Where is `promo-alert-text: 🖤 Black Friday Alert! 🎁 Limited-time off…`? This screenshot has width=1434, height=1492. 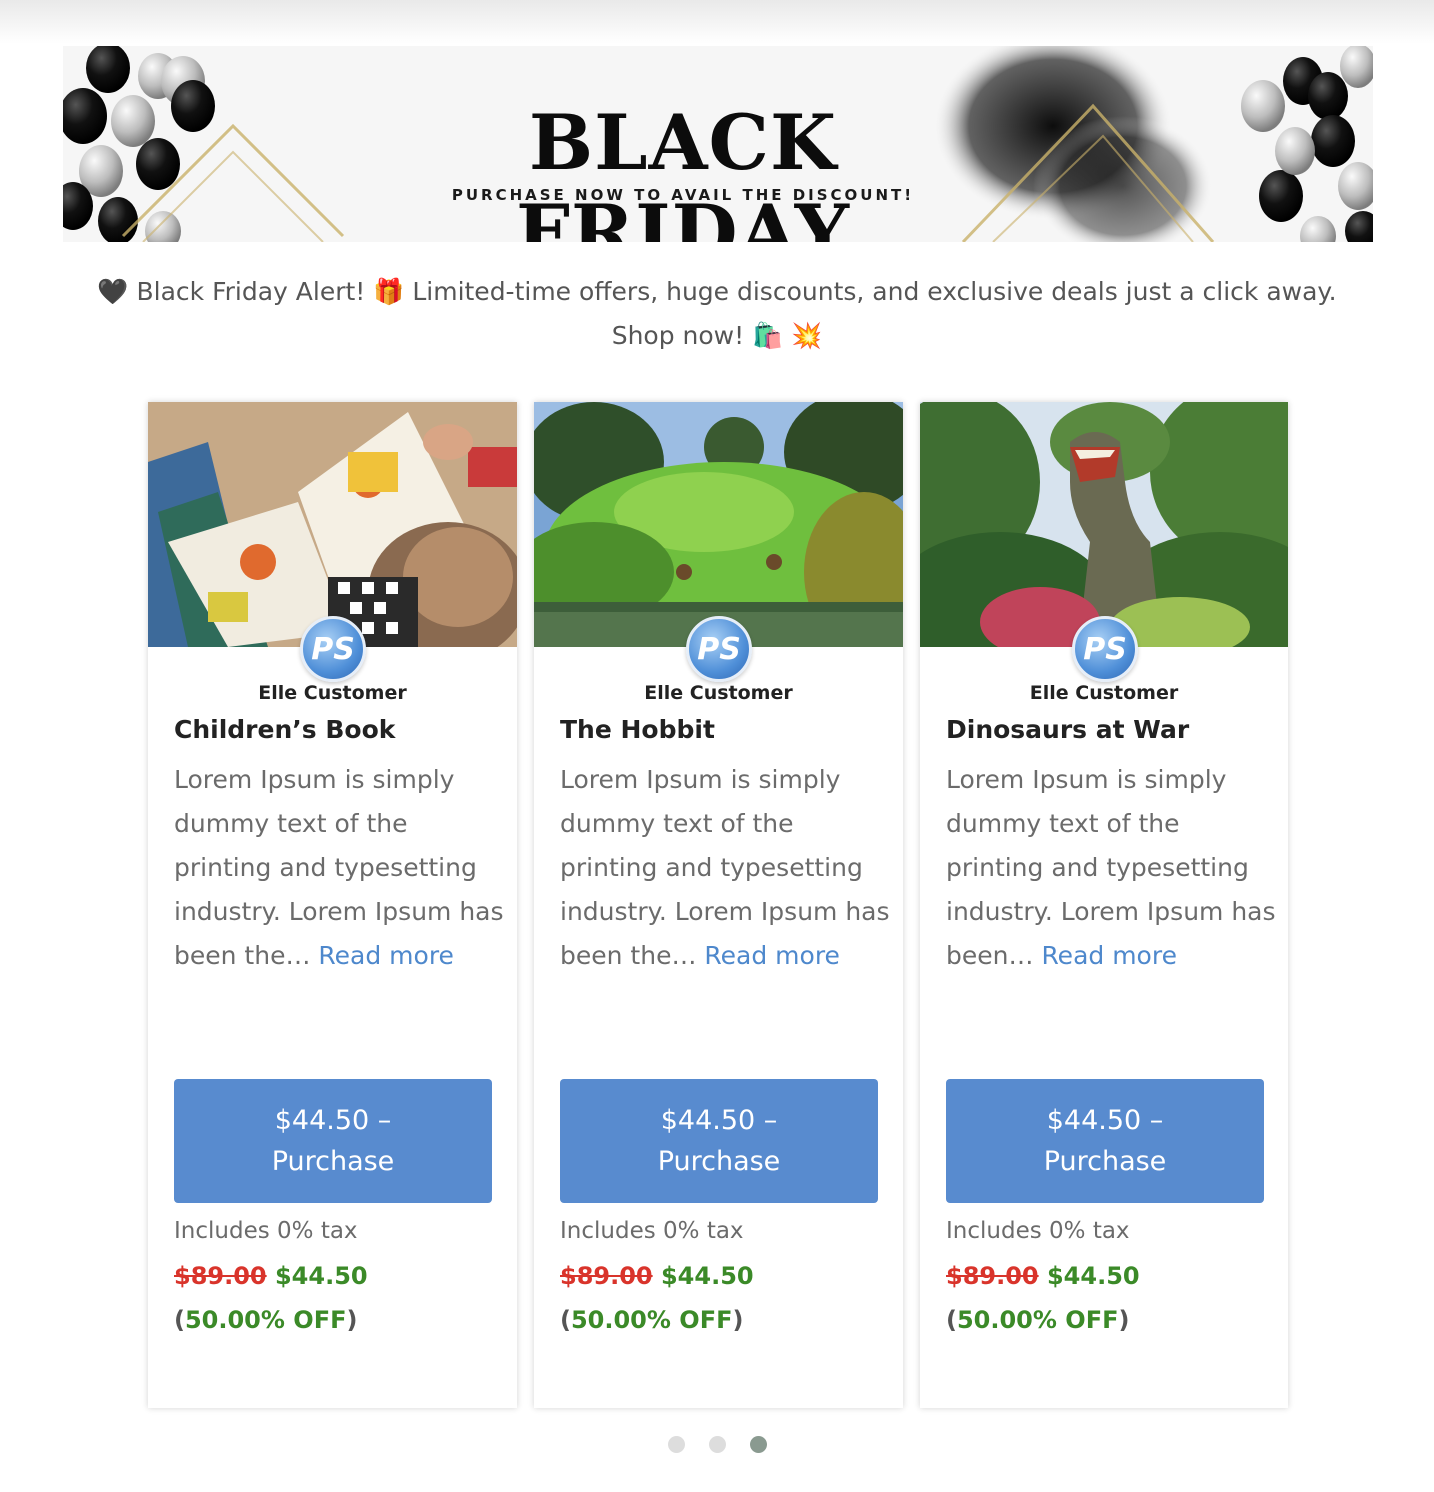
promo-alert-text: 🖤 Black Friday Alert! 🎁 Limited-time off… is located at coordinates (717, 313).